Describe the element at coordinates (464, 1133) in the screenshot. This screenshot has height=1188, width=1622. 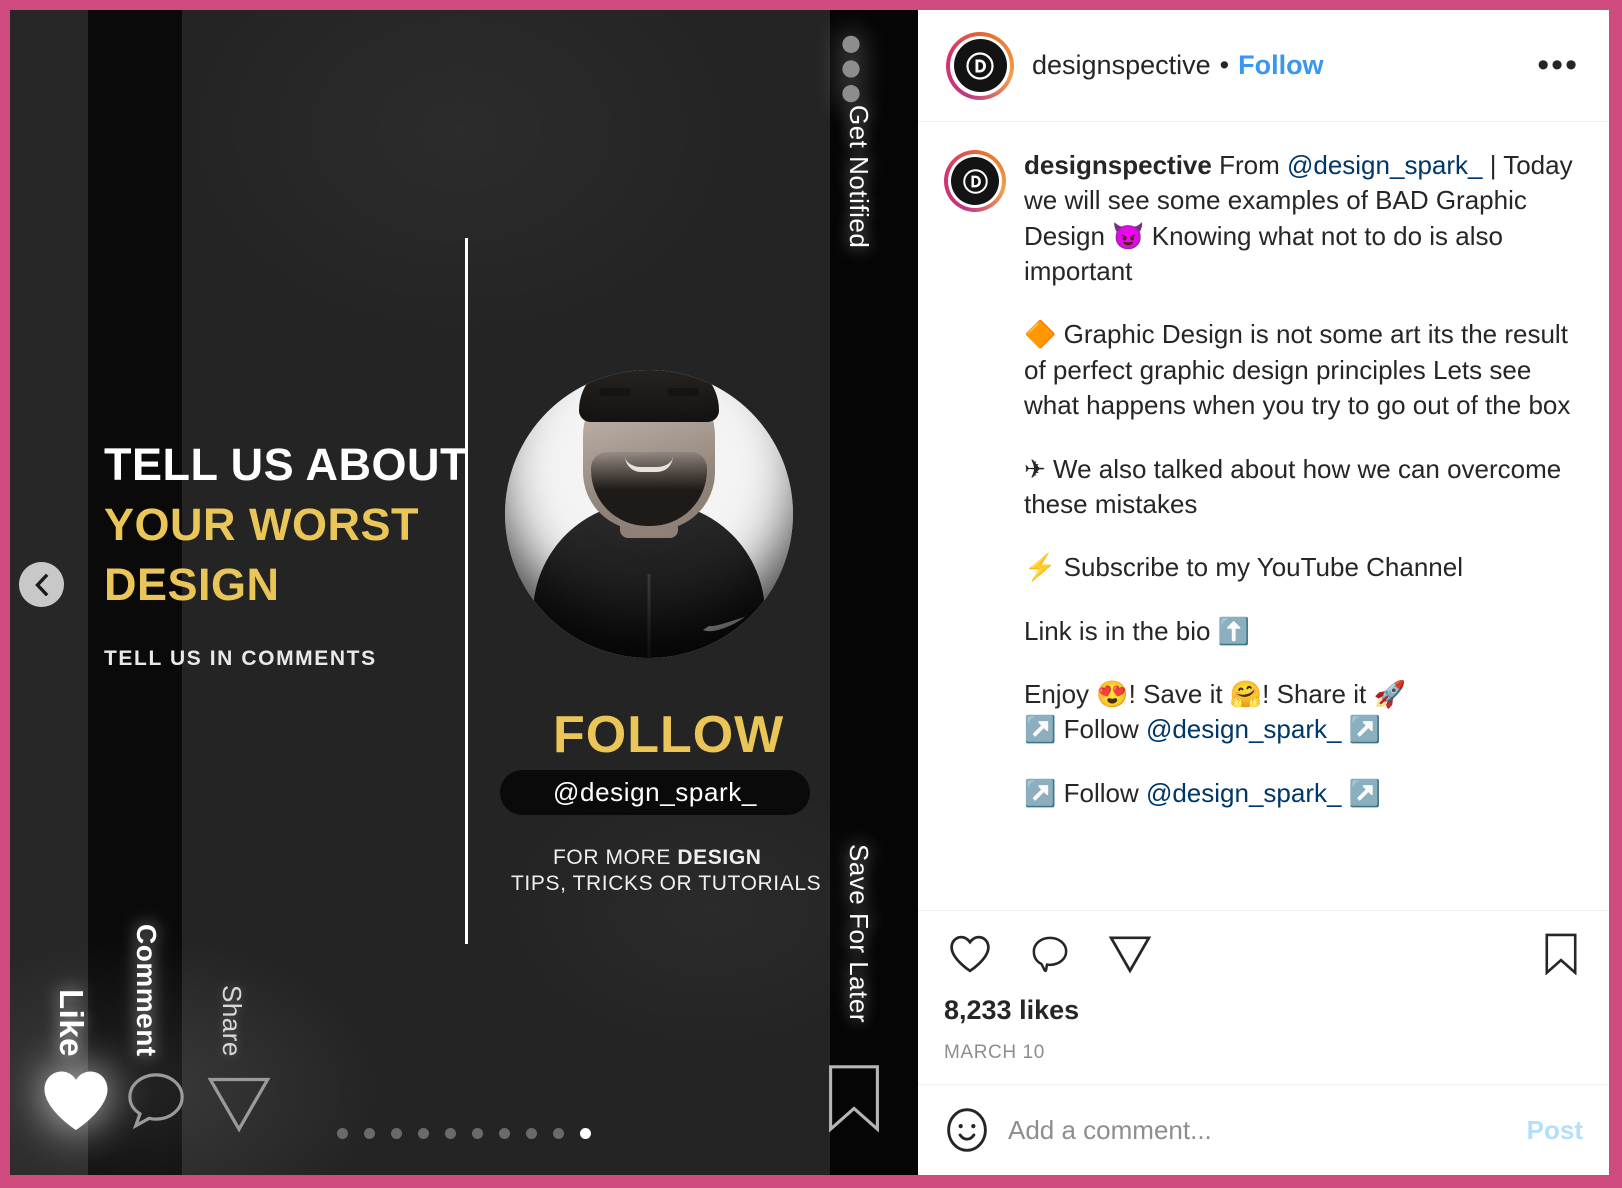
I see `carousel-dots` at that location.